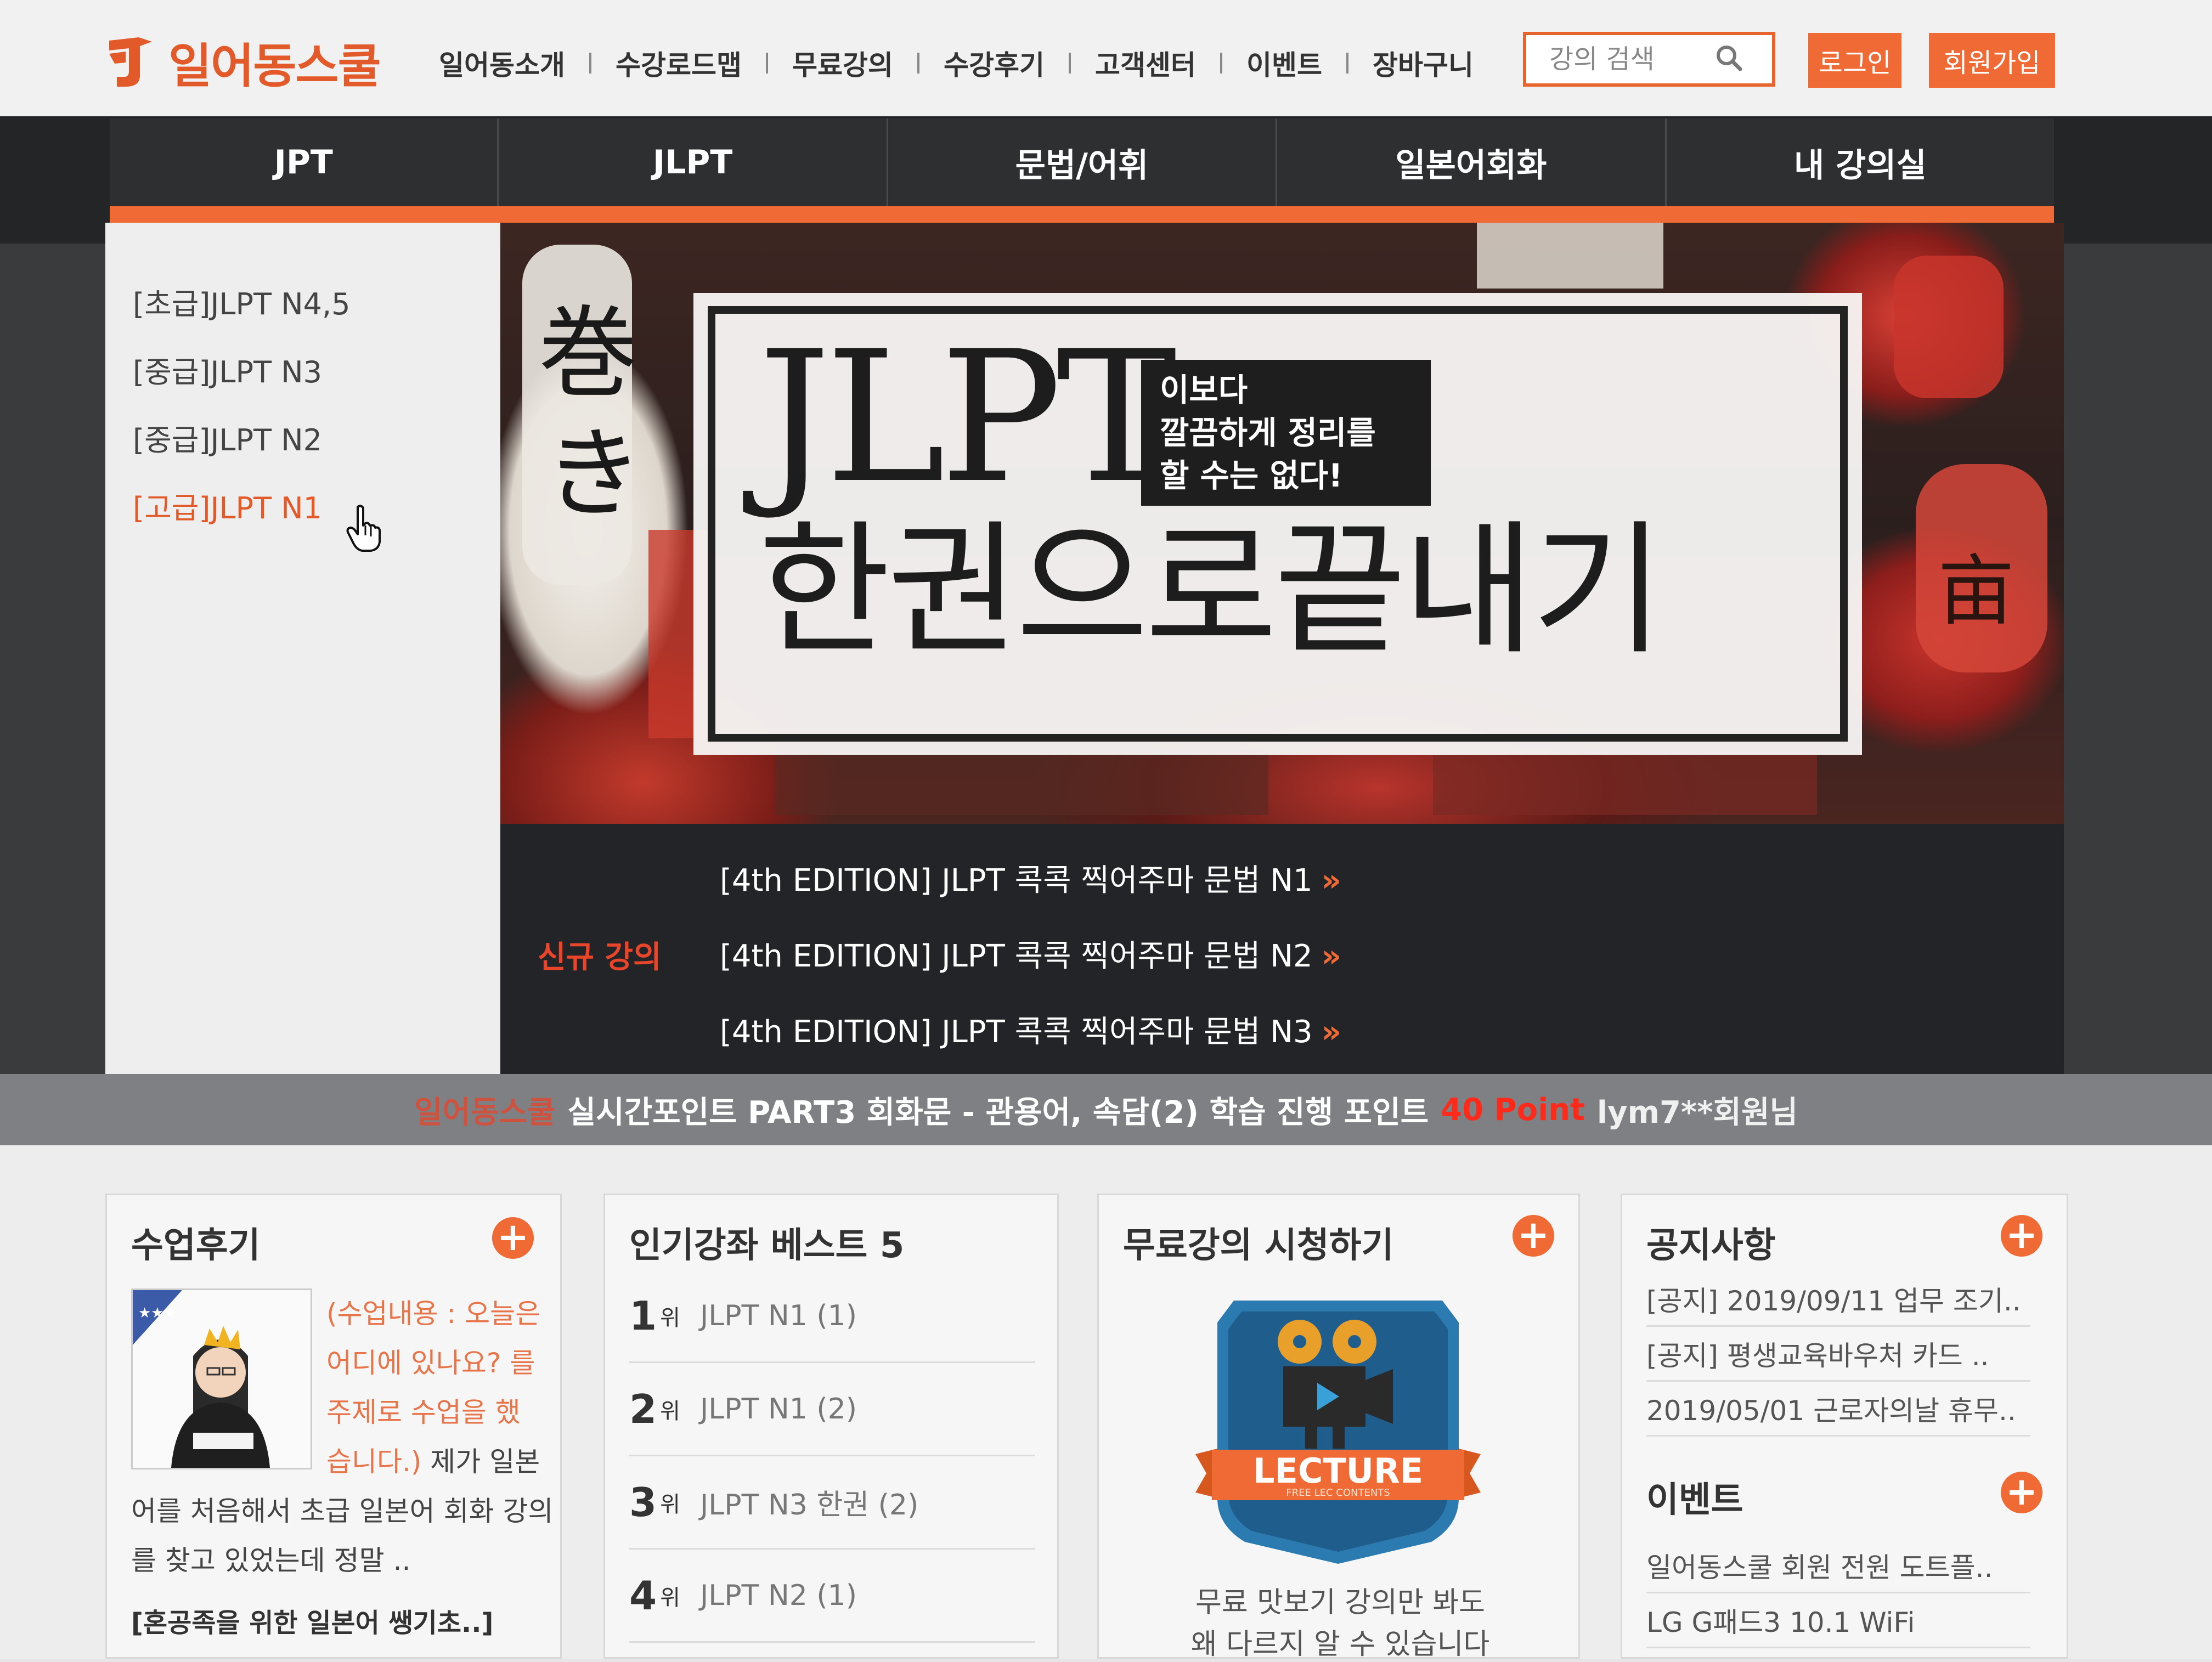 Image resolution: width=2212 pixels, height=1662 pixels. I want to click on review-excerpt-line: 어를 처음해서 초급 일본어 회화 강의, so click(343, 1511).